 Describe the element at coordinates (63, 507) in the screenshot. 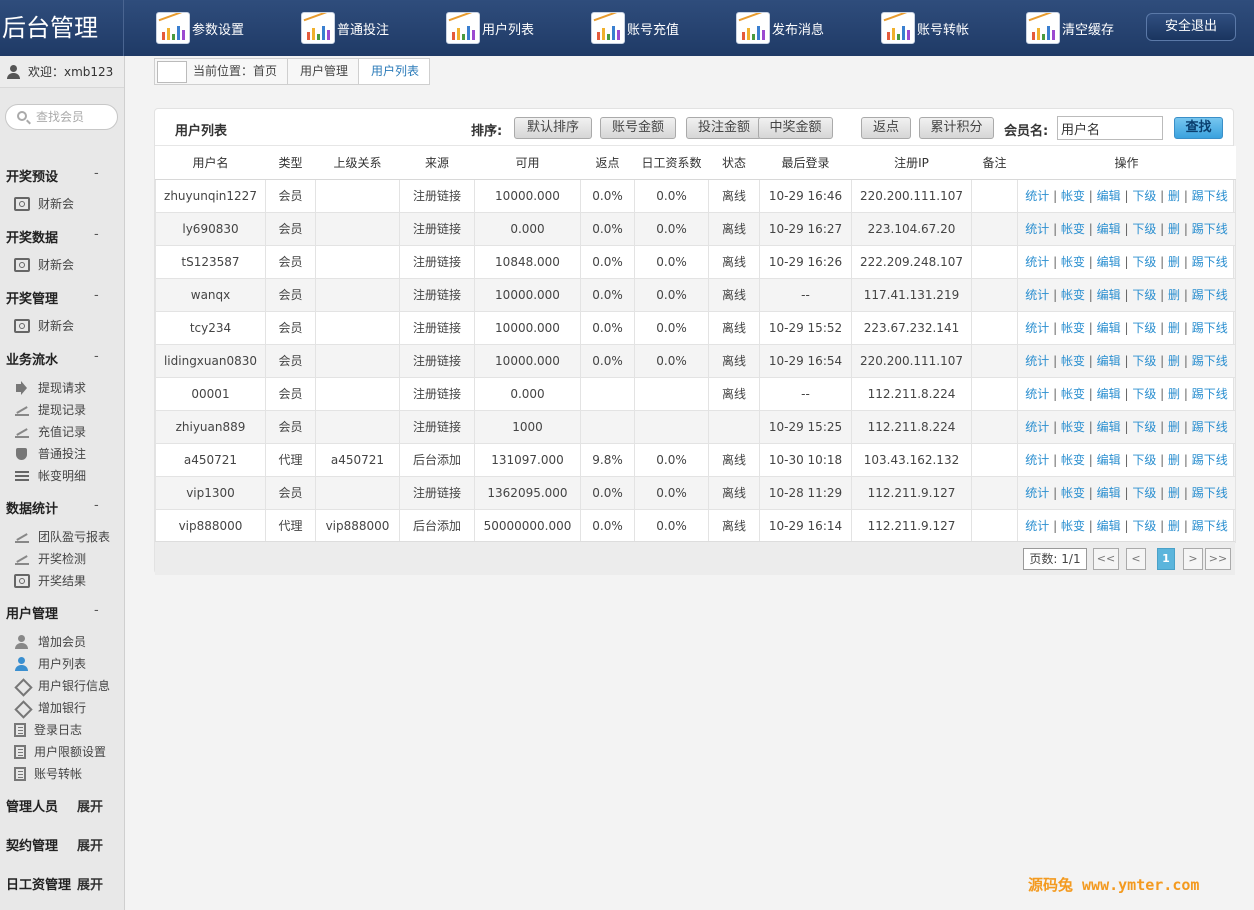

I see `sidebar-section-title: 数据统计 -` at that location.